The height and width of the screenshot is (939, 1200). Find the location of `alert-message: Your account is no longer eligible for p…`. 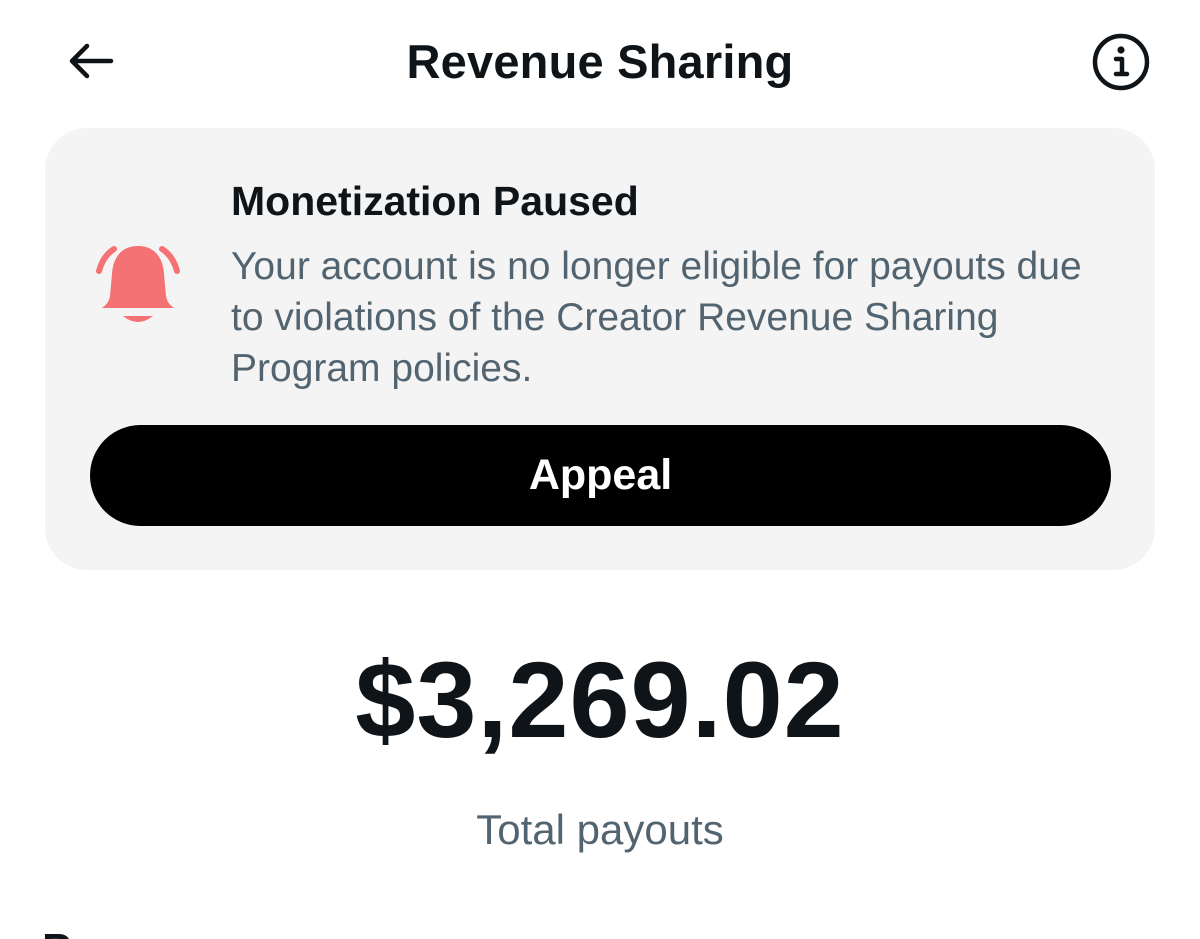

alert-message: Your account is no longer eligible for p… is located at coordinates (656, 317).